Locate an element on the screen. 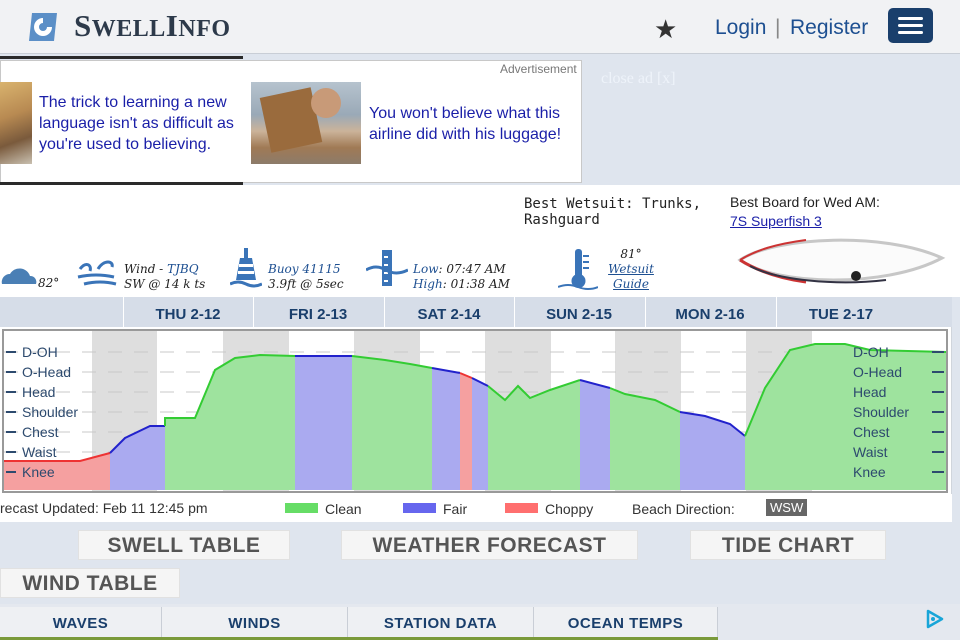 This screenshot has width=960, height=640. tide-chart-button: TIDE CHART is located at coordinates (788, 545).